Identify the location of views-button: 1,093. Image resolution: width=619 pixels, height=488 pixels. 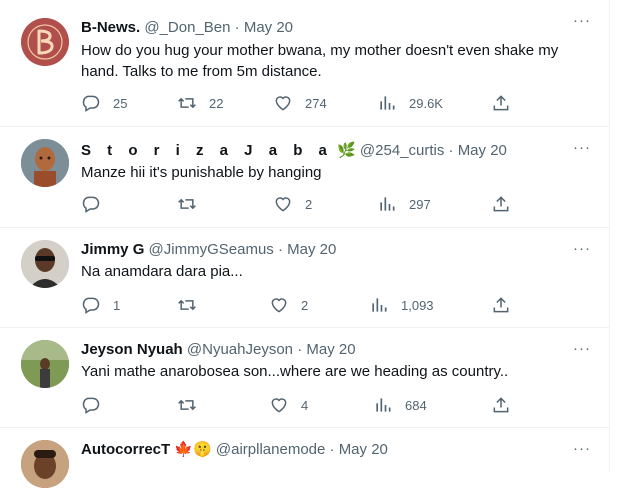
(401, 305).